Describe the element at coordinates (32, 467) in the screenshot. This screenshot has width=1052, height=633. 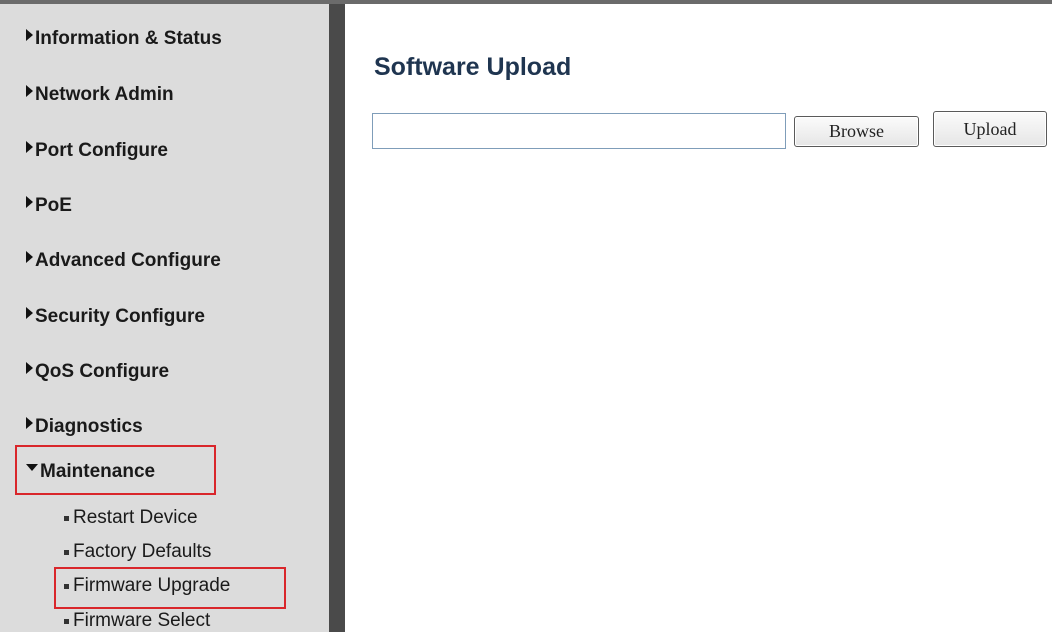
I see `caret-down-icon` at that location.